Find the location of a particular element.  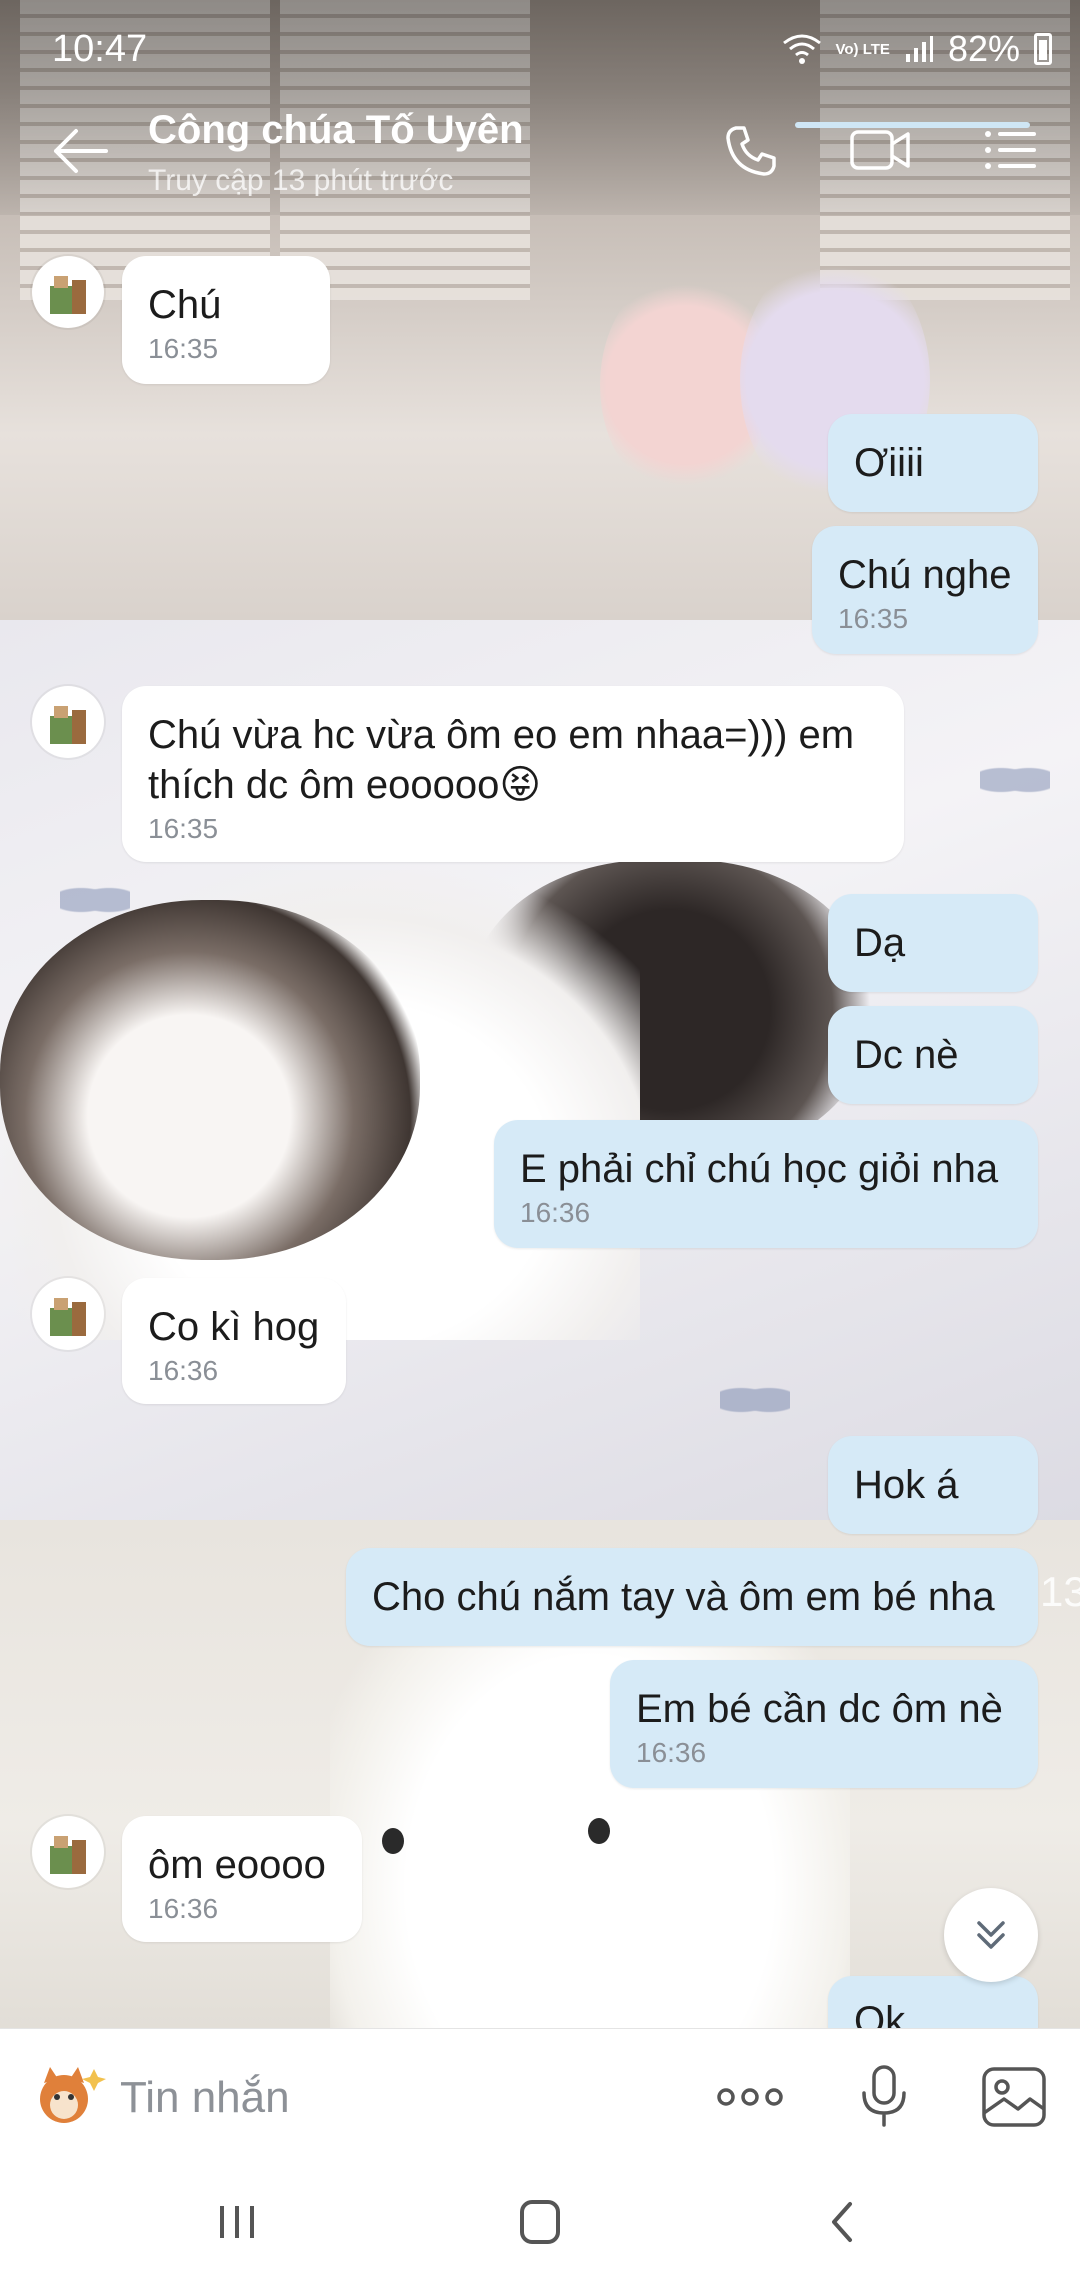

system-navigation-bar is located at coordinates (540, 2222).